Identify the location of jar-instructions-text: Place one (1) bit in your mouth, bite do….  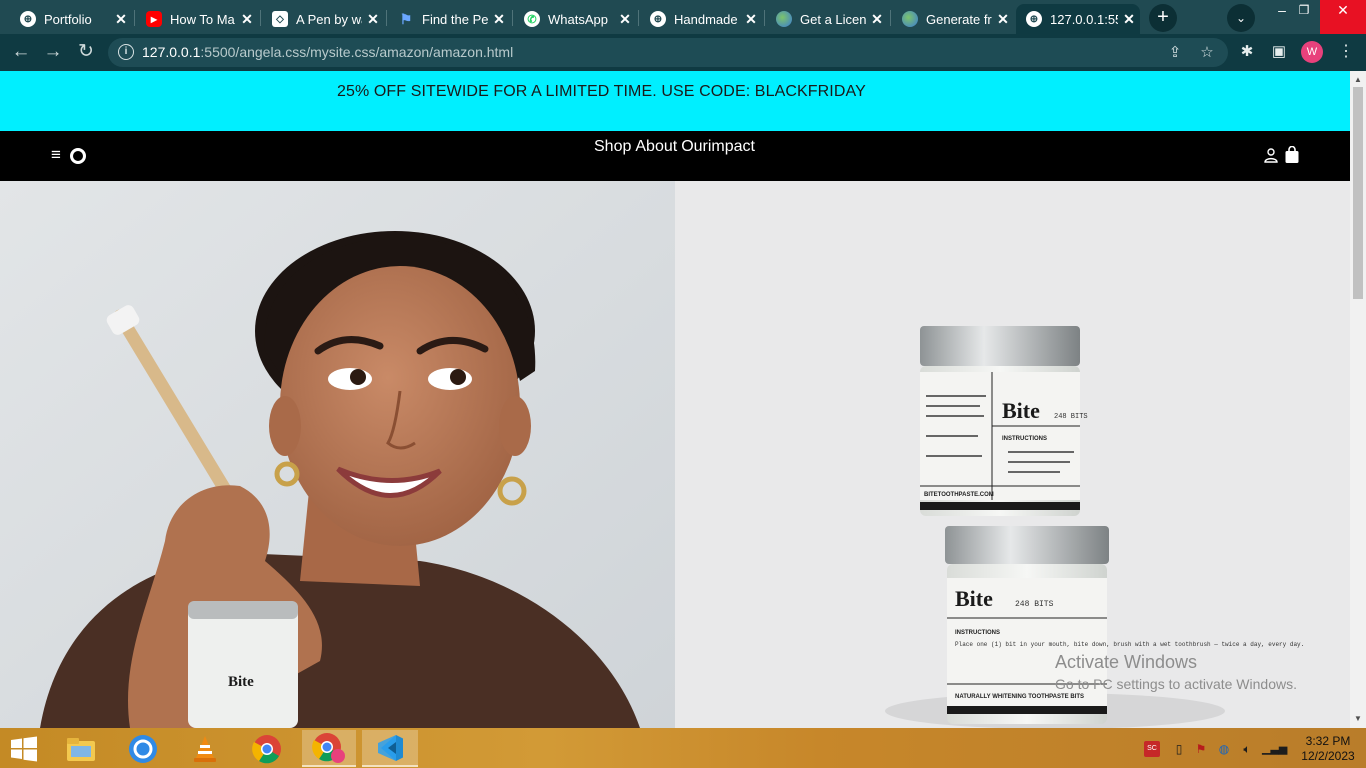
(1129, 644).